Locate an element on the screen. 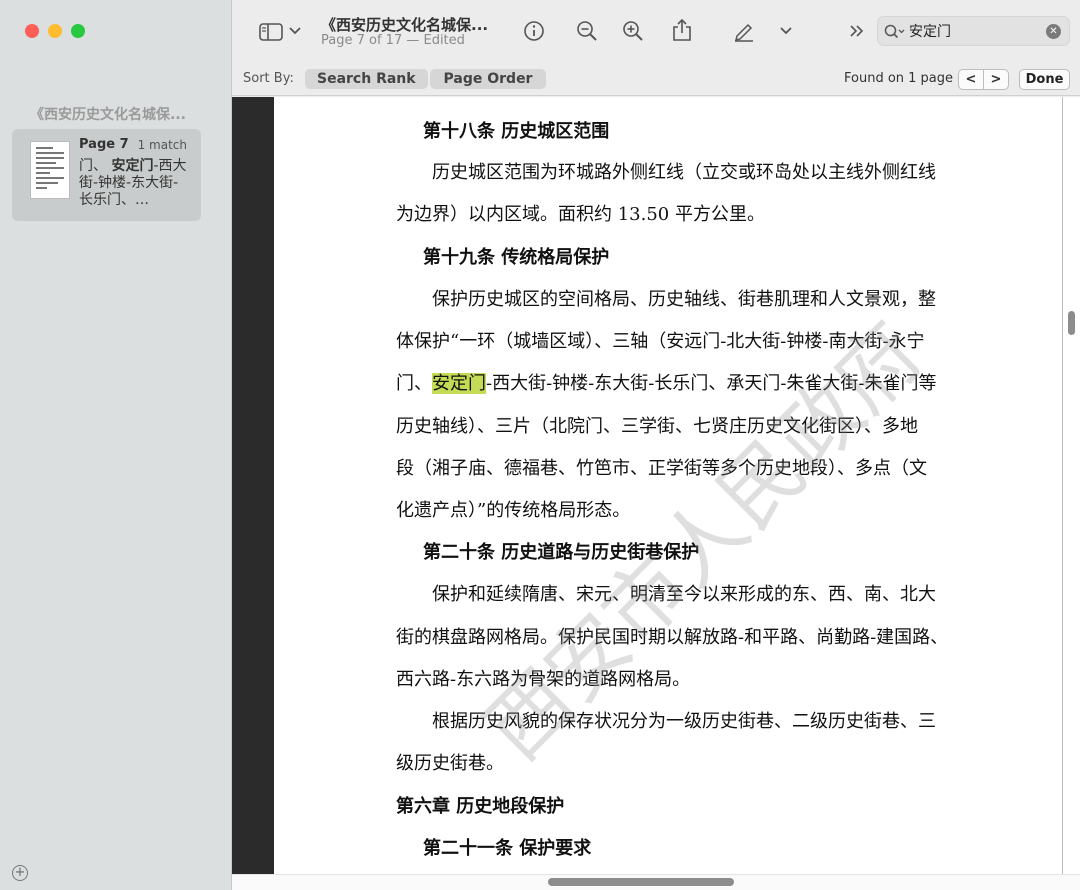  maximize-window-button is located at coordinates (78, 31).